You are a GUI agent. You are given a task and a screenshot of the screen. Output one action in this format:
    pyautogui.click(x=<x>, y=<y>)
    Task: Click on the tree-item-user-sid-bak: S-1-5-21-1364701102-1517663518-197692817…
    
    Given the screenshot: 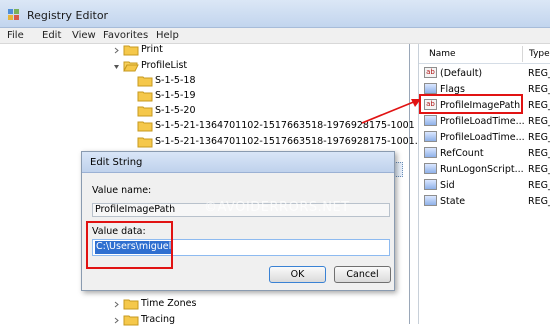 What is the action you would take?
    pyautogui.click(x=286, y=142)
    